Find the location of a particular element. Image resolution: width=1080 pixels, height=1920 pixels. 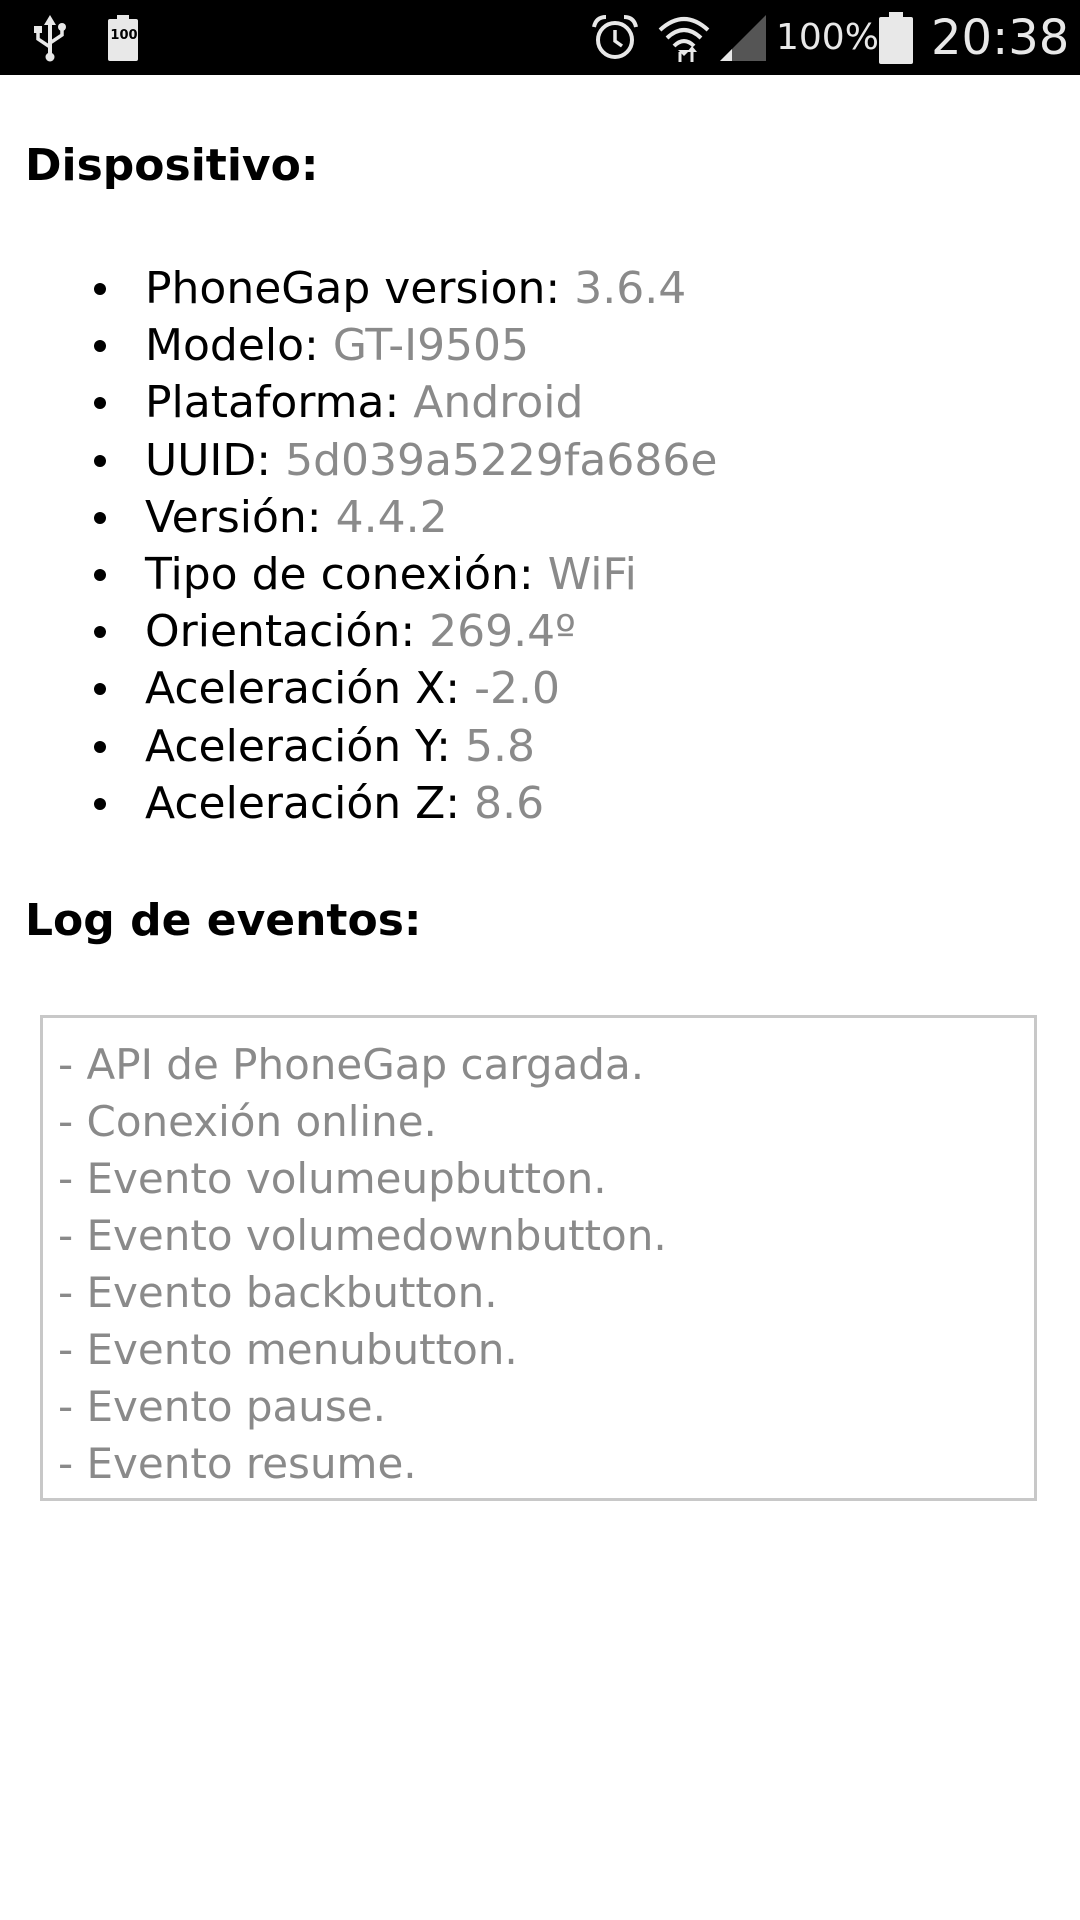

list-item: Tipo de conexión: WiFi is located at coordinates (540, 574).